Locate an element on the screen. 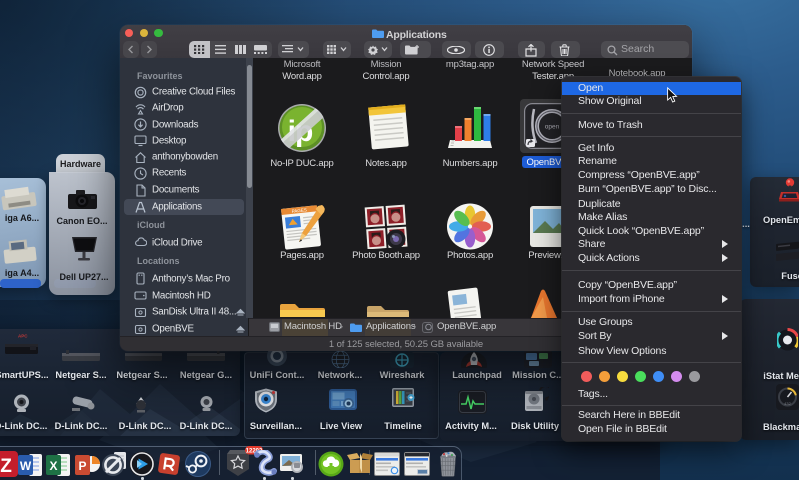 Image resolution: width=799 pixels, height=480 pixels. svg-text: open is located at coordinates (552, 127).